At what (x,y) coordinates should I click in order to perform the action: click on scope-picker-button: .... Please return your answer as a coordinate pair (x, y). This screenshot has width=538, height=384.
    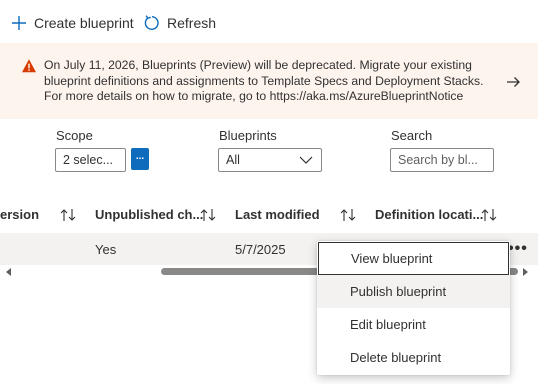
    Looking at the image, I should click on (140, 159).